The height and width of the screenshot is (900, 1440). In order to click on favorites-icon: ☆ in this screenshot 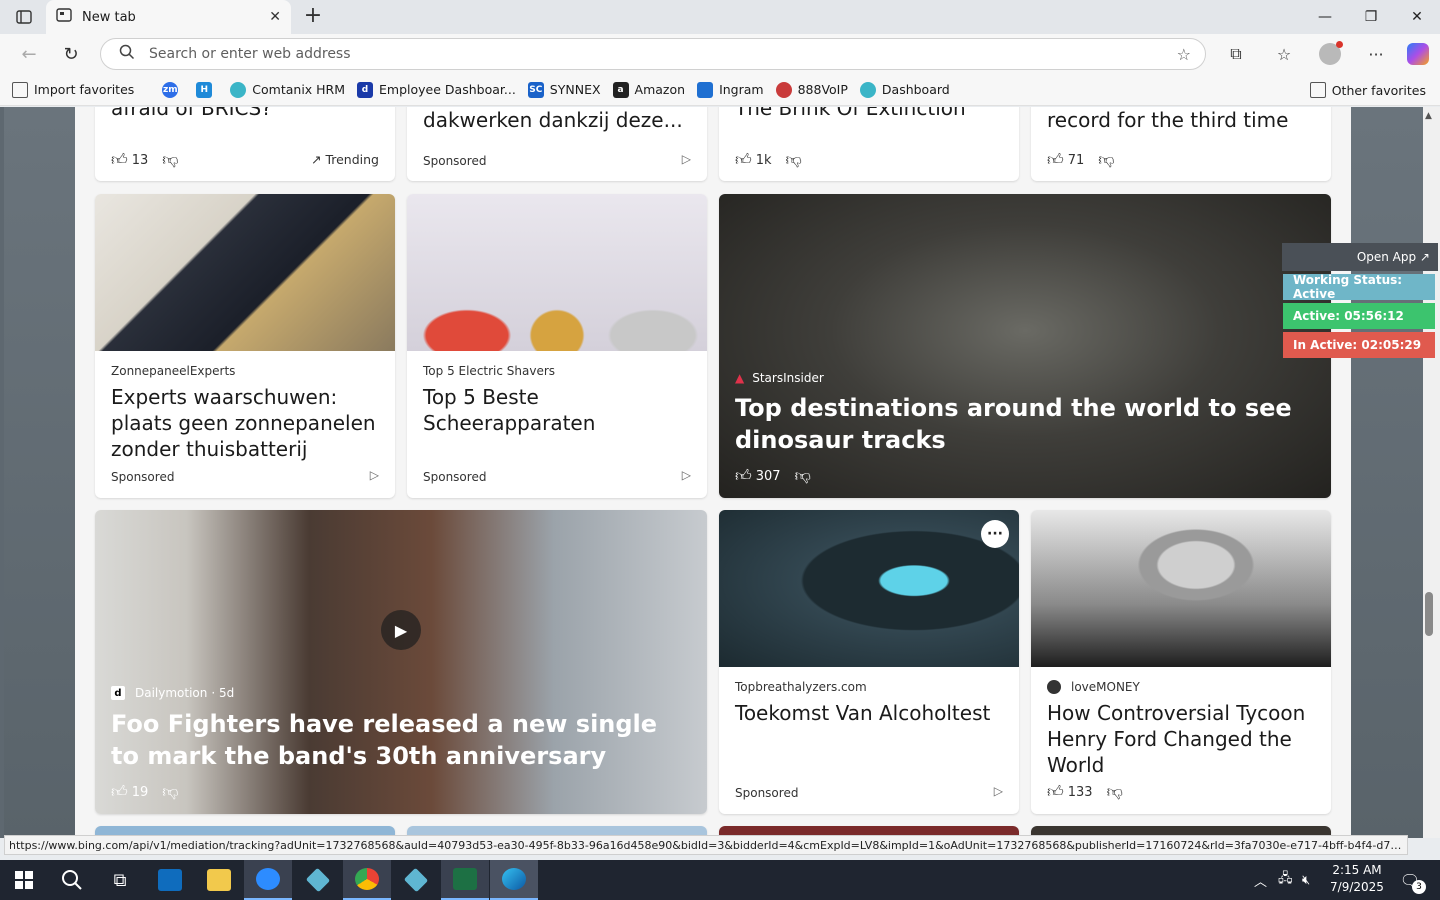, I will do `click(1284, 54)`.